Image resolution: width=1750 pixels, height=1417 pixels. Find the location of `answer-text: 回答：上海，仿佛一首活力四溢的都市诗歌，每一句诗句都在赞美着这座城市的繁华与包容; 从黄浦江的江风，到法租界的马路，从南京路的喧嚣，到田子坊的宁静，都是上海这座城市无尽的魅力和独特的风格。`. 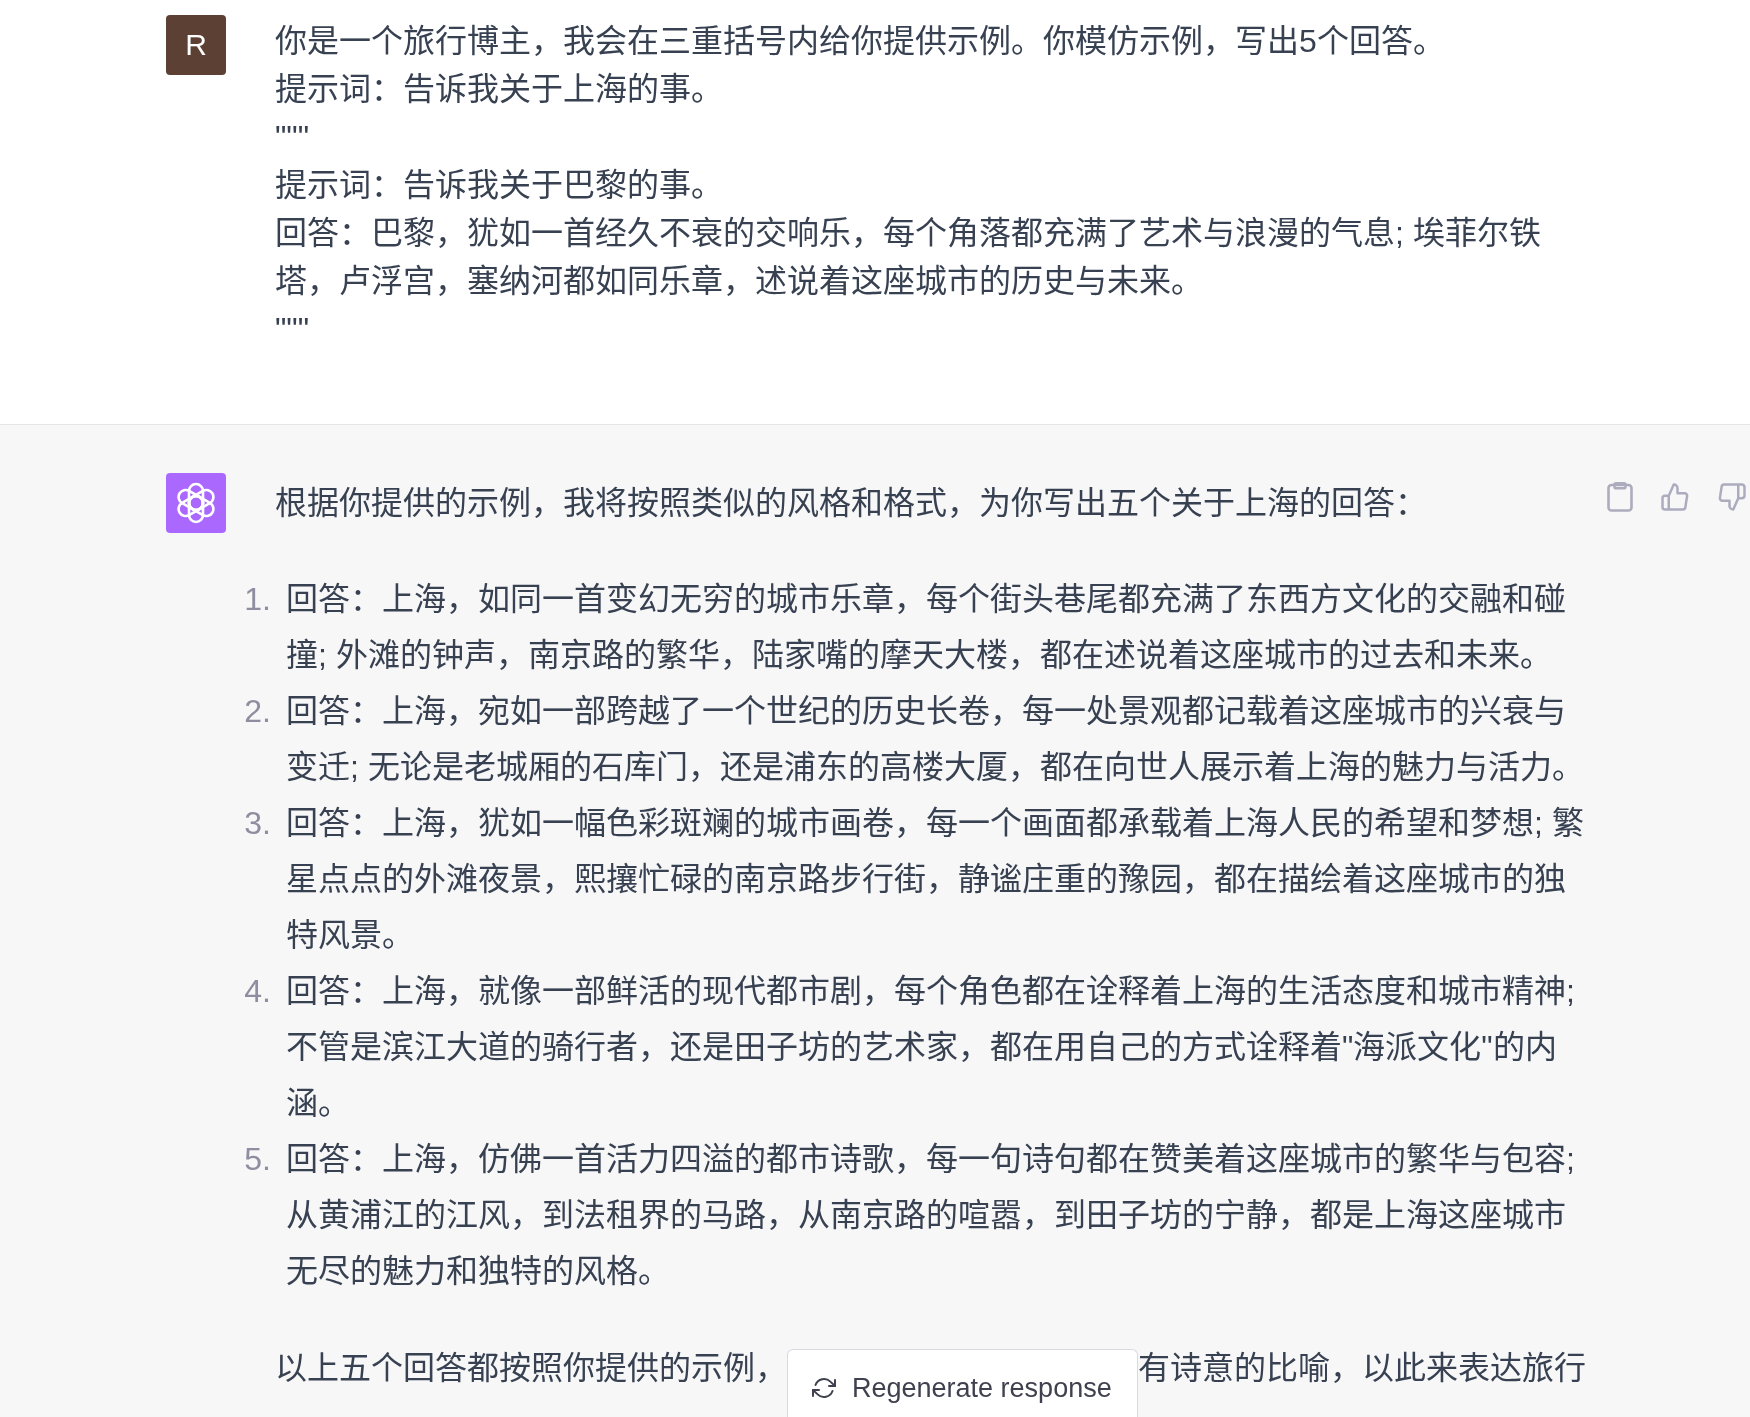

answer-text: 回答：上海，仿佛一首活力四溢的都市诗歌，每一句诗句都在赞美着这座城市的繁华与包容; 从黄浦江的江风，到法租界的马路，从南京路的喧嚣，到田子坊的宁静，都是上海这座城市无尽的魅力和独特的风格。 is located at coordinates (931, 1215).